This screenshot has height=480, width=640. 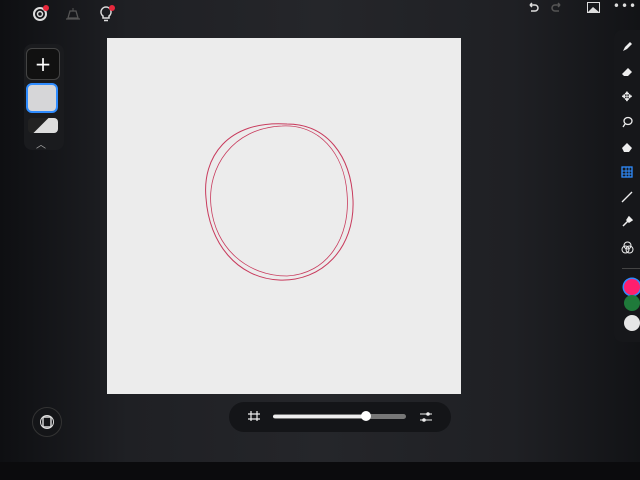 What do you see at coordinates (632, 303) in the screenshot?
I see `secondary-color-swatch` at bounding box center [632, 303].